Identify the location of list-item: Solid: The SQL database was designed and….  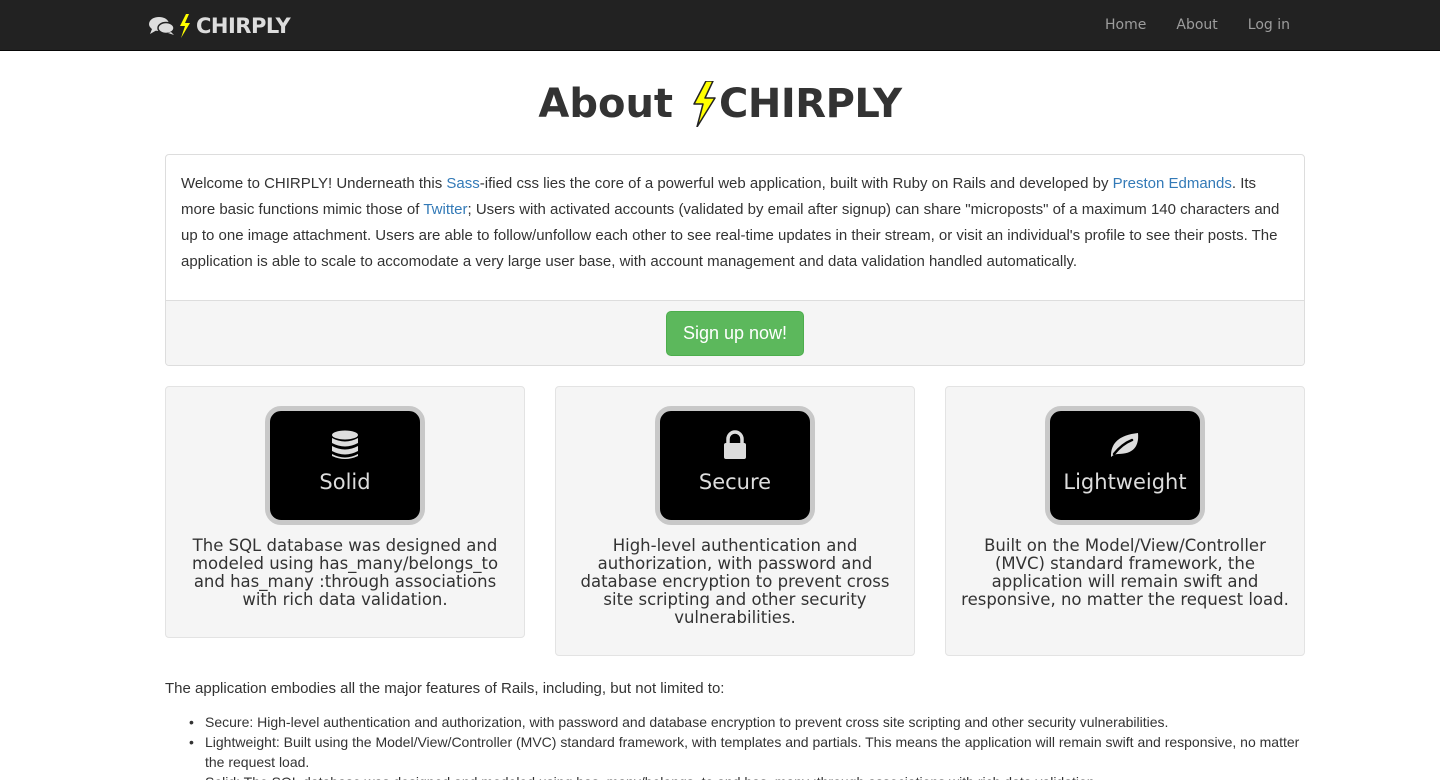
(747, 776).